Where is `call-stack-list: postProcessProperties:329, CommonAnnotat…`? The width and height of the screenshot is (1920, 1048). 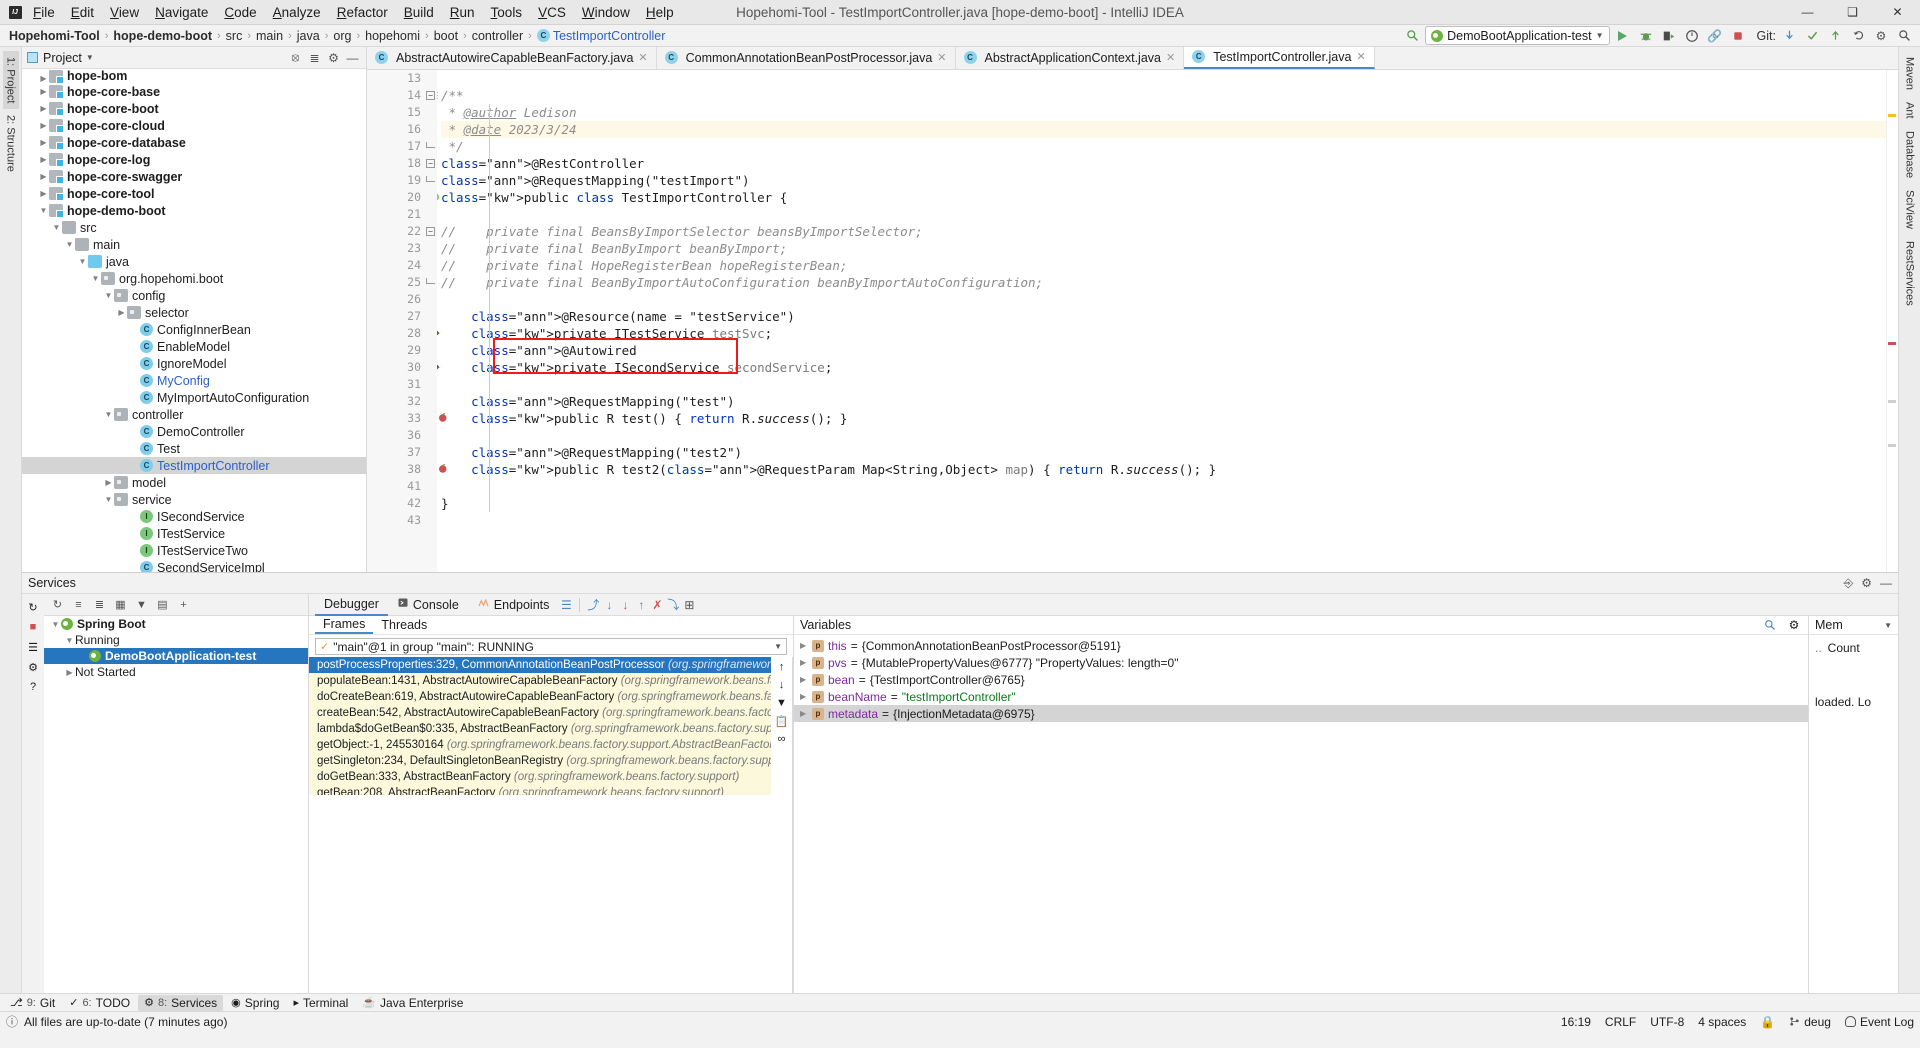
call-stack-list: postProcessProperties:329, CommonAnnotat… is located at coordinates (540, 825).